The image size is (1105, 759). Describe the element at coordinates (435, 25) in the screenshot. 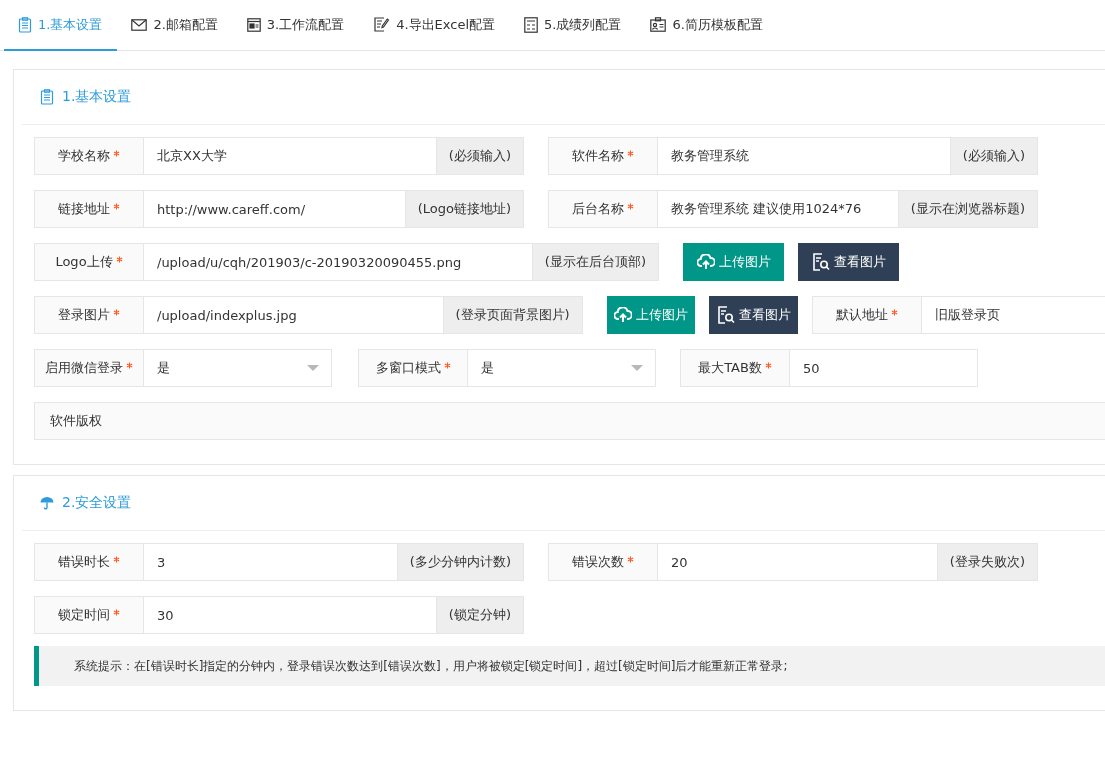

I see `tab: 4.导出Excel配置` at that location.